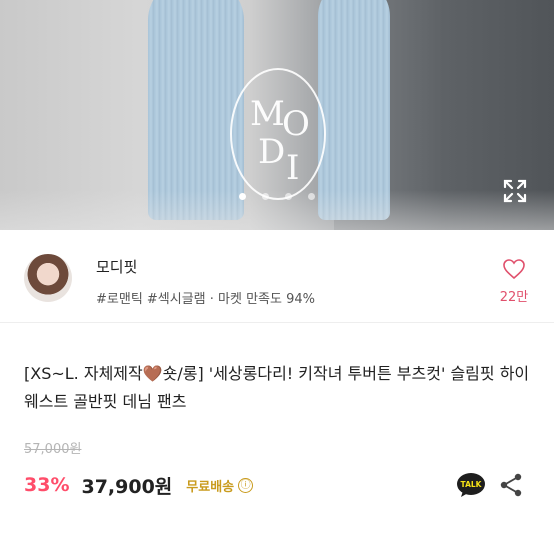 The width and height of the screenshot is (554, 554). What do you see at coordinates (514, 281) in the screenshot?
I see `like-button: 22만` at bounding box center [514, 281].